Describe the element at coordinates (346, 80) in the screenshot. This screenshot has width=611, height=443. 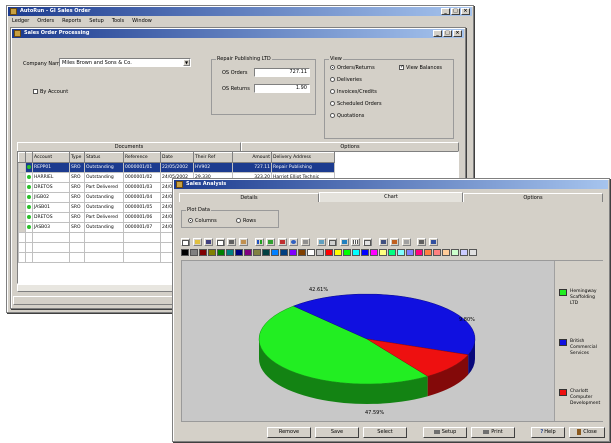
I see `view-deliveries-radio: Deliveries` at that location.